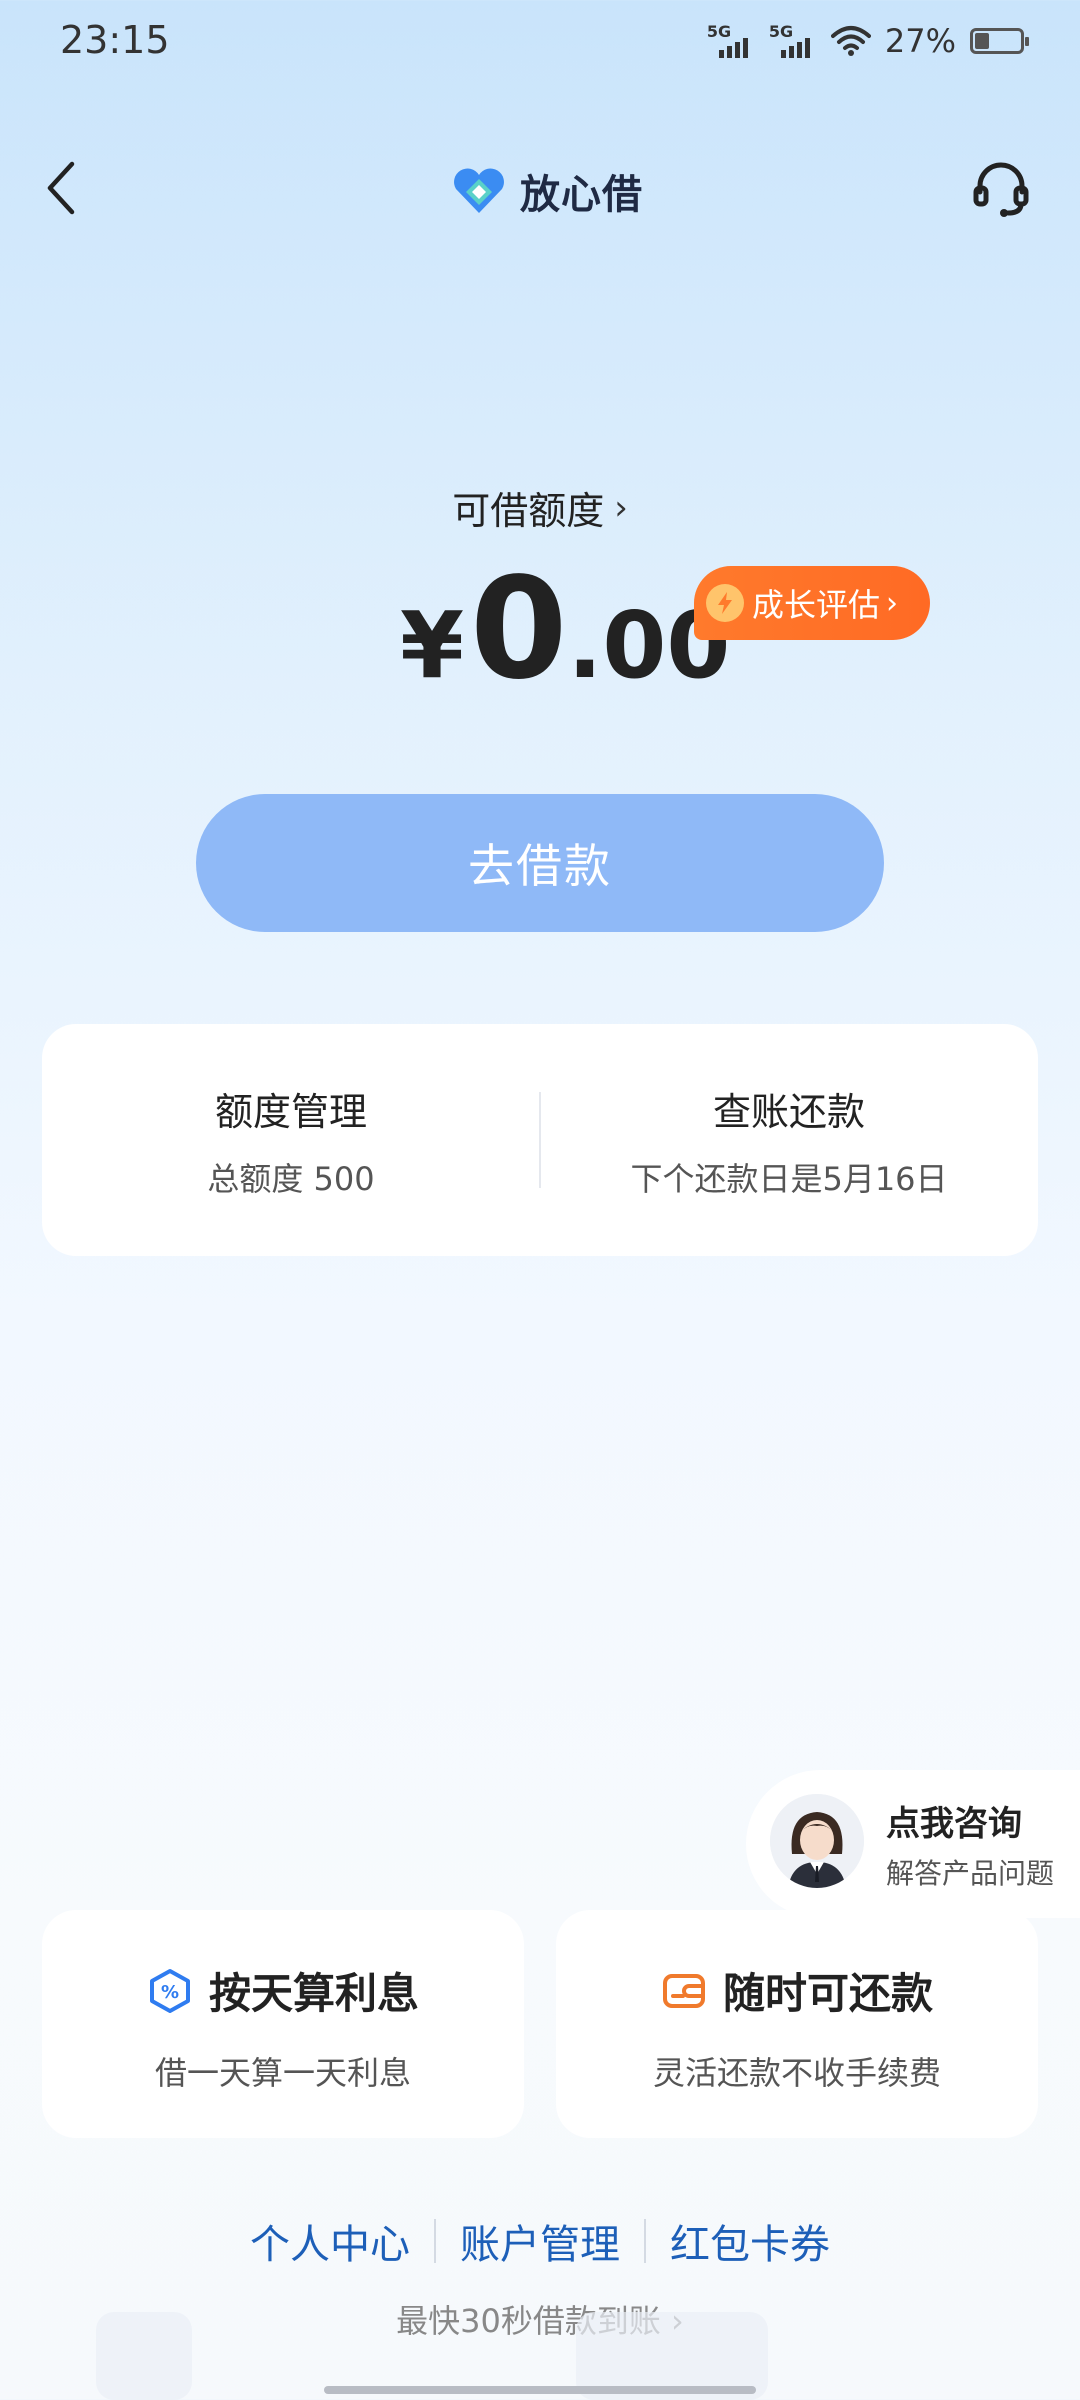 Image resolution: width=1080 pixels, height=2400 pixels. What do you see at coordinates (283, 2024) in the screenshot?
I see `feature-card-daily-interest: % 按天算利息 借一天算一天利息` at bounding box center [283, 2024].